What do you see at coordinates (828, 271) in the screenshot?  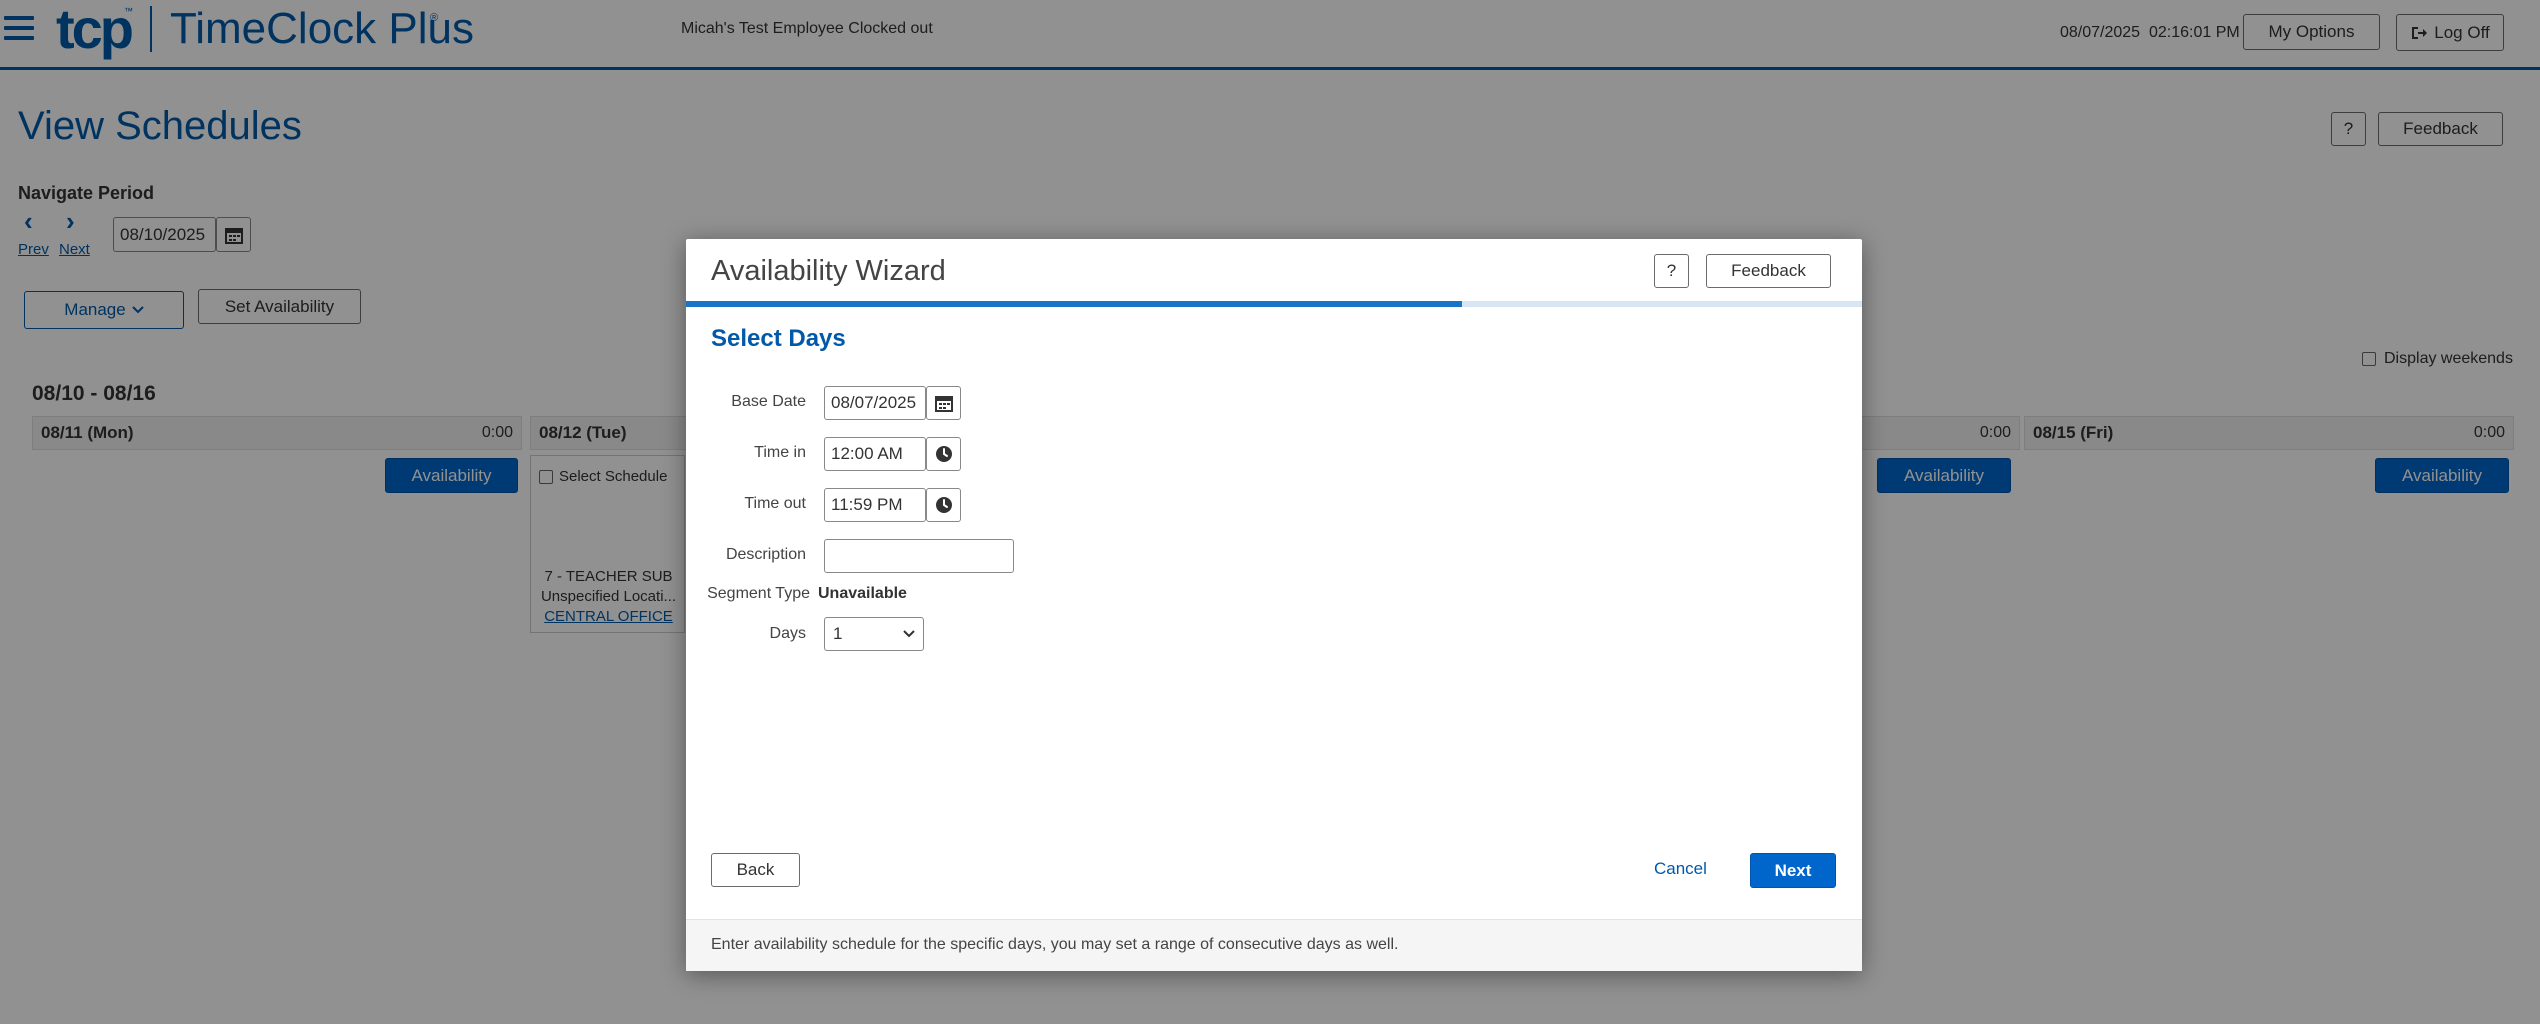 I see `modal-title: Availability Wizard` at bounding box center [828, 271].